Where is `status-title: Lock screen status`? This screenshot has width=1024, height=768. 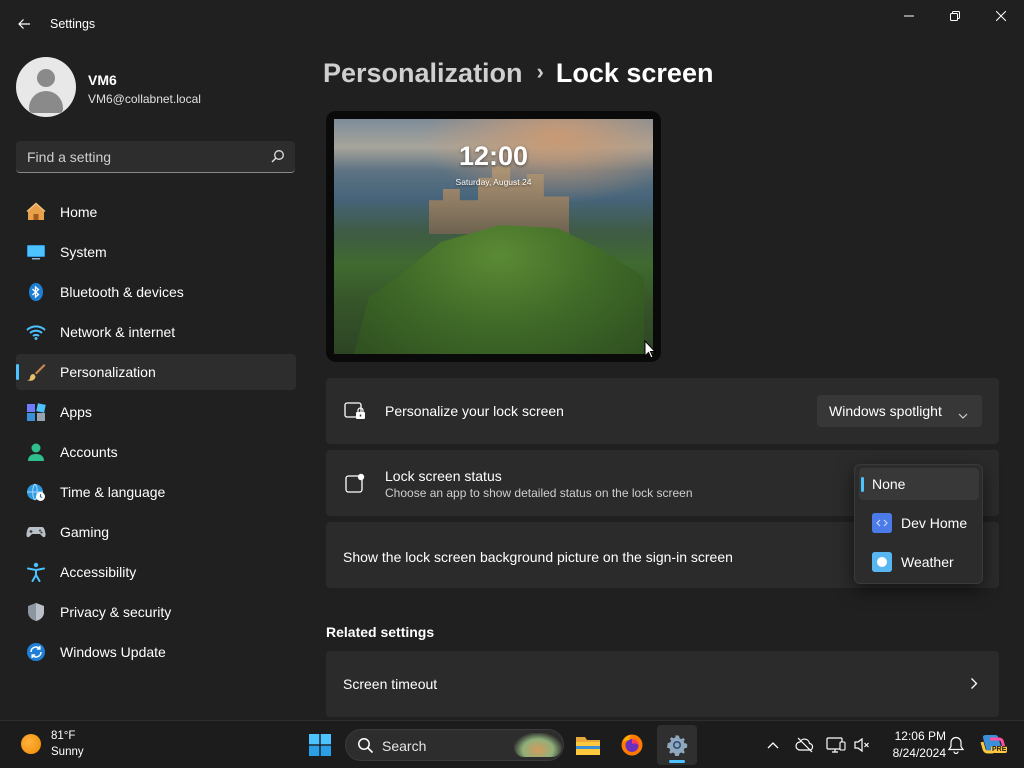 status-title: Lock screen status is located at coordinates (443, 476).